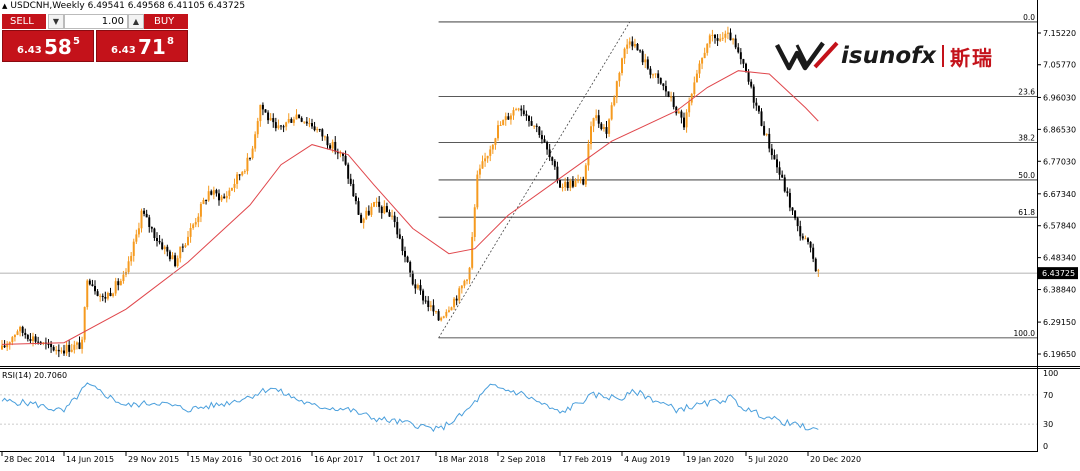 This screenshot has height=471, width=1080. I want to click on buy-button: BUY, so click(166, 21).